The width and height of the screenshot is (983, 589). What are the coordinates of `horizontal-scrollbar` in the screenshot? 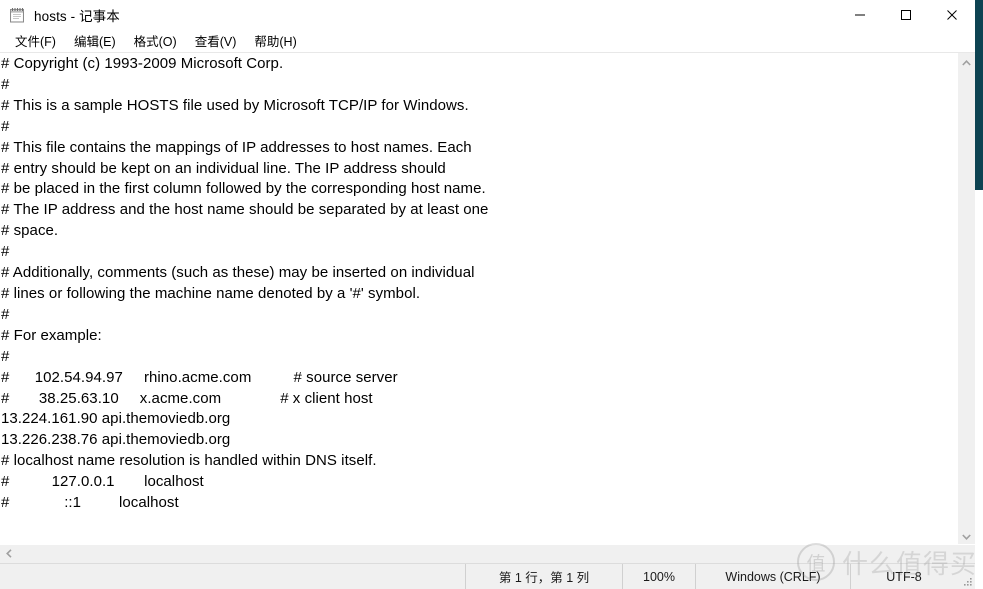 It's located at (487, 553).